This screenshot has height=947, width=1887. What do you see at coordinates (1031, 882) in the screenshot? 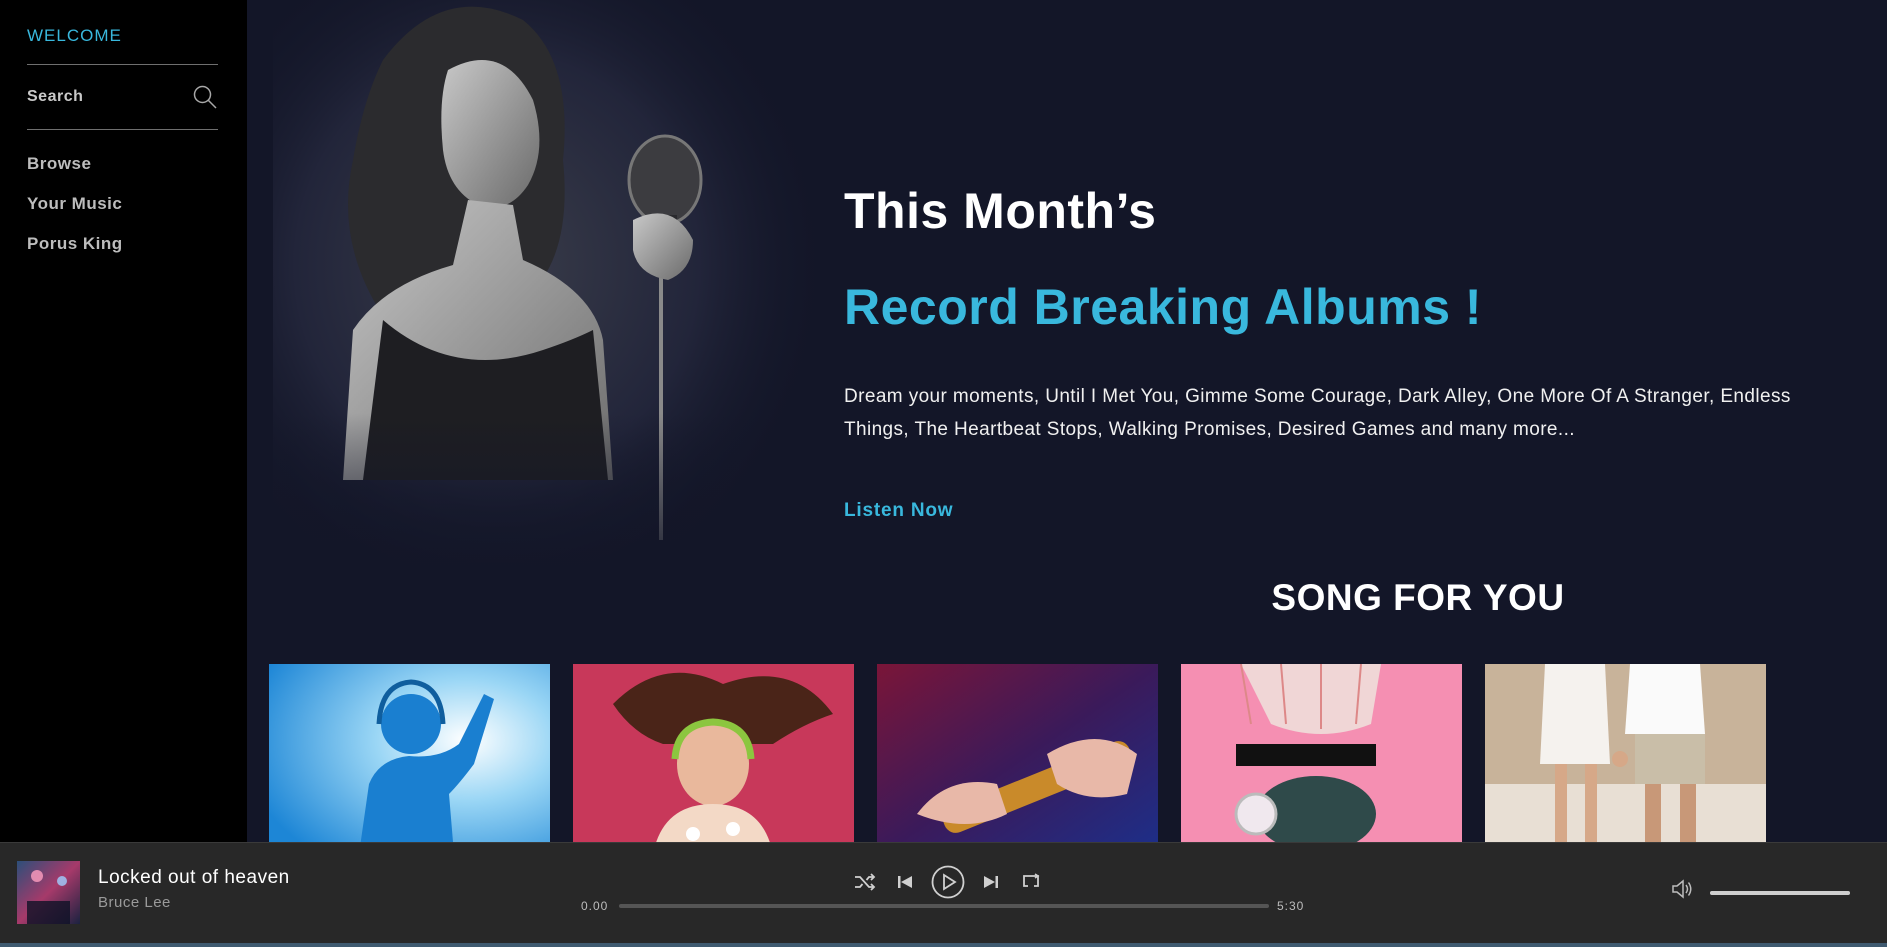
I see `repeat-icon` at bounding box center [1031, 882].